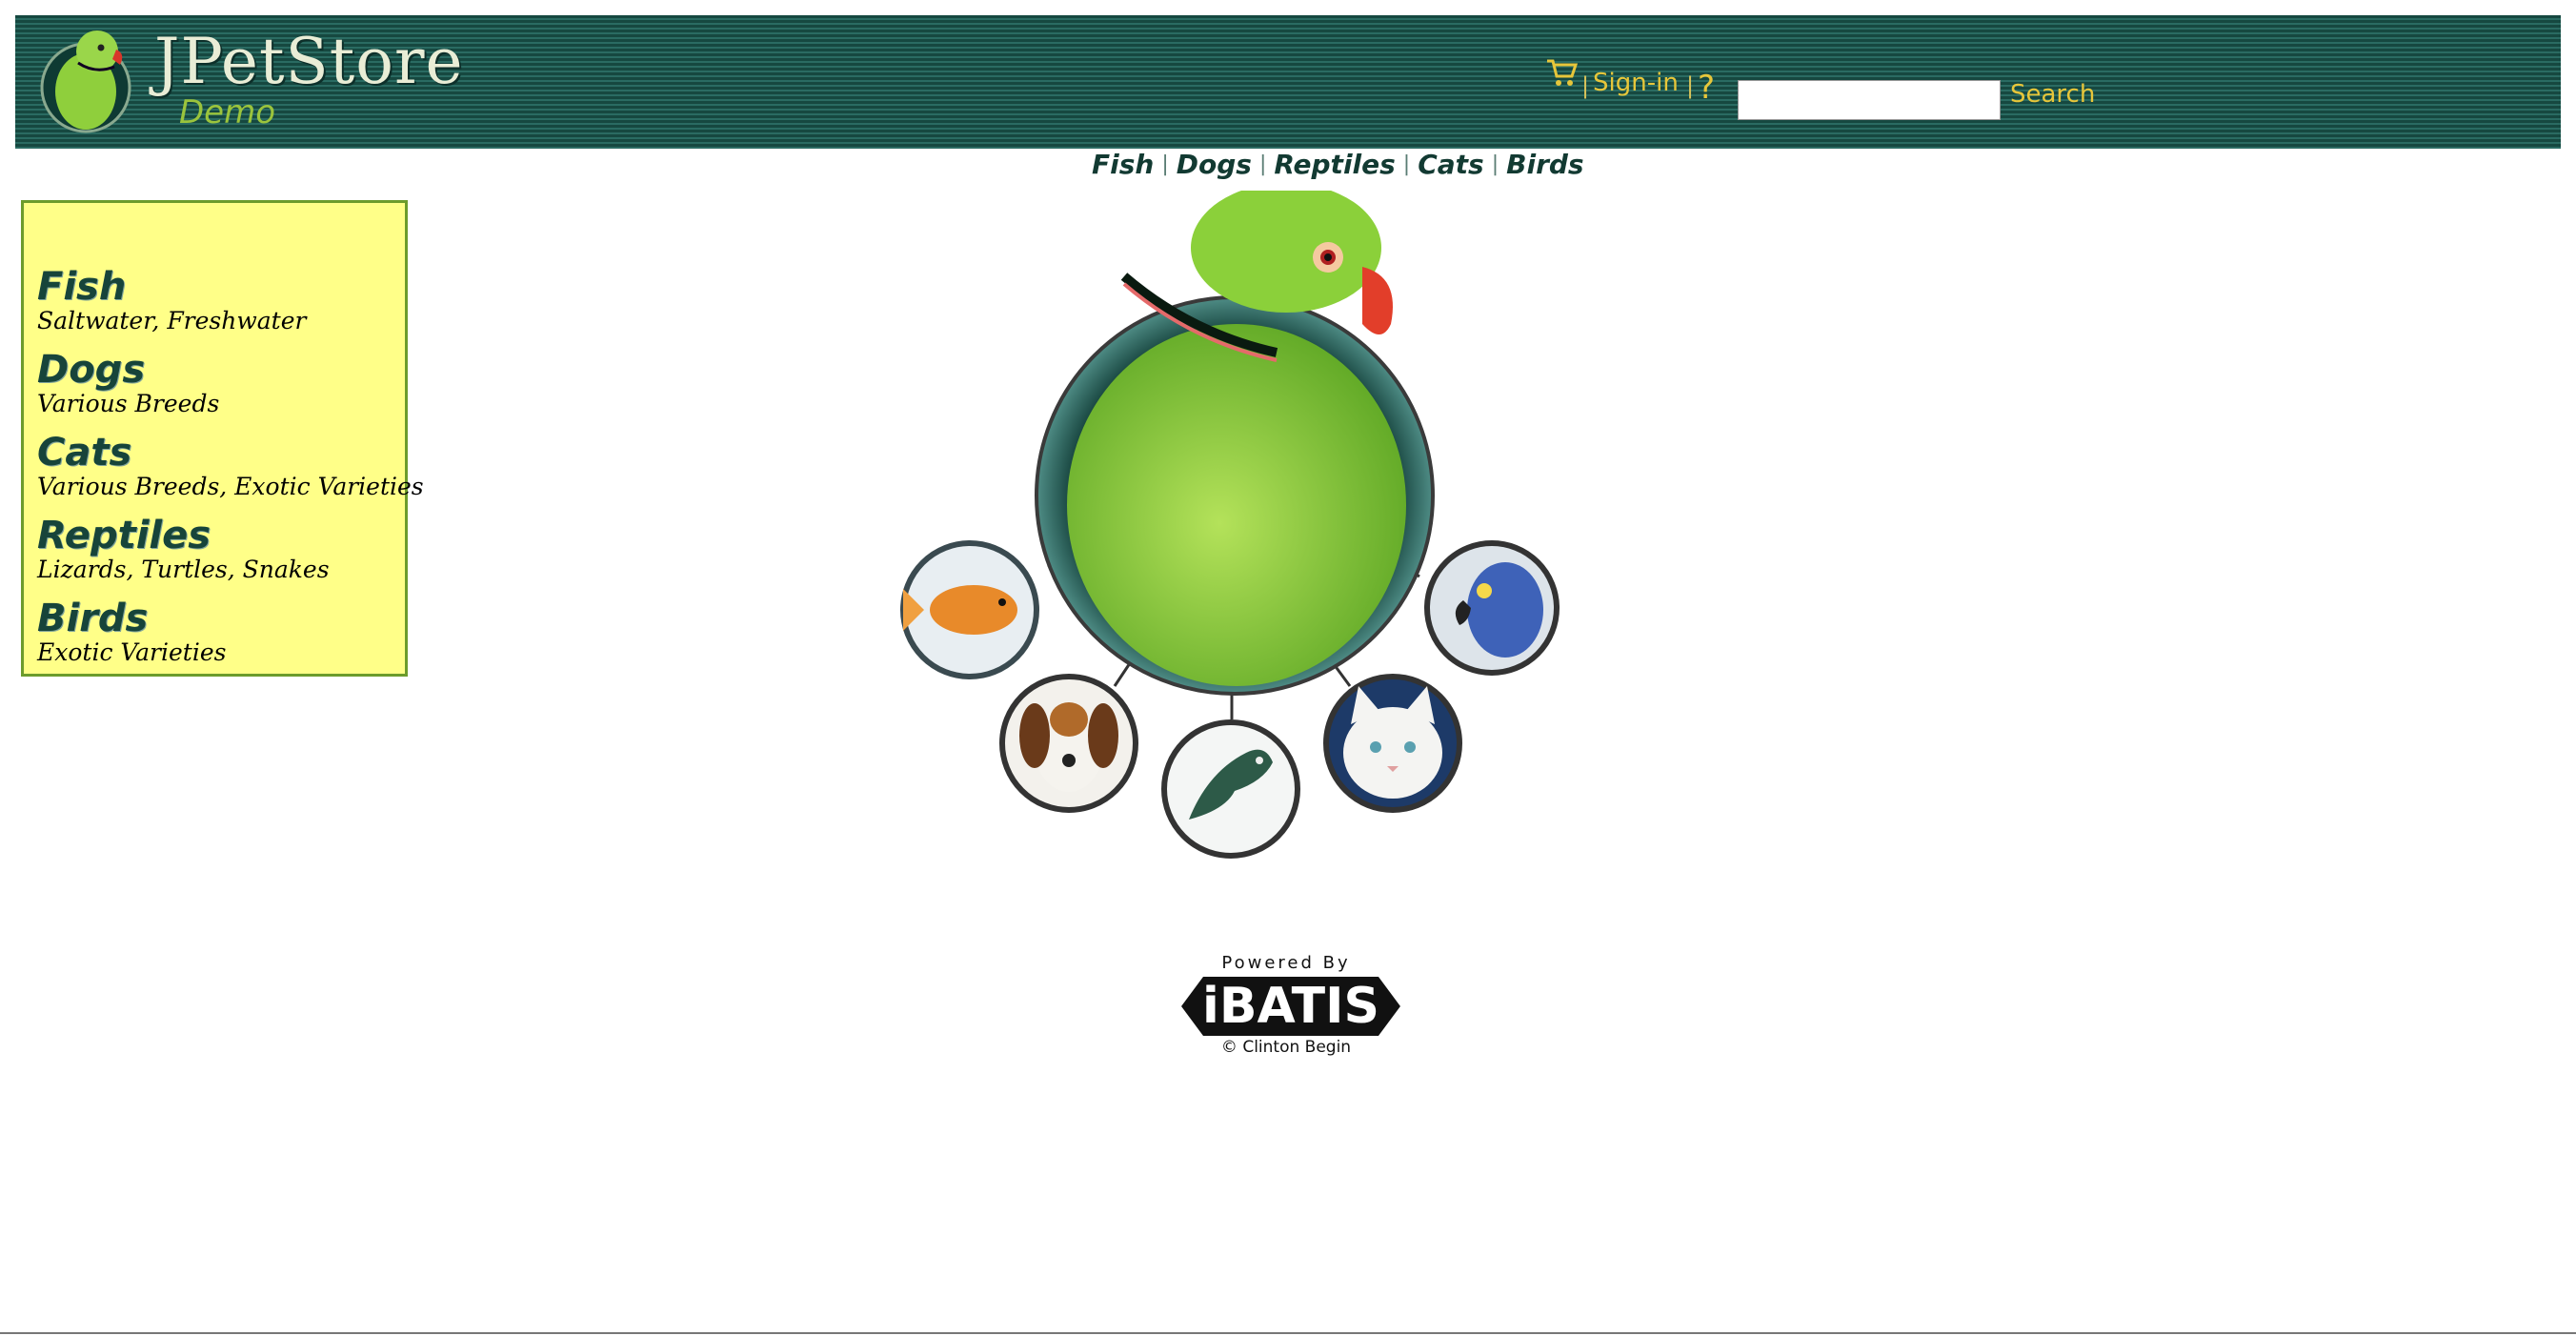  What do you see at coordinates (1870, 100) in the screenshot?
I see `search-input` at bounding box center [1870, 100].